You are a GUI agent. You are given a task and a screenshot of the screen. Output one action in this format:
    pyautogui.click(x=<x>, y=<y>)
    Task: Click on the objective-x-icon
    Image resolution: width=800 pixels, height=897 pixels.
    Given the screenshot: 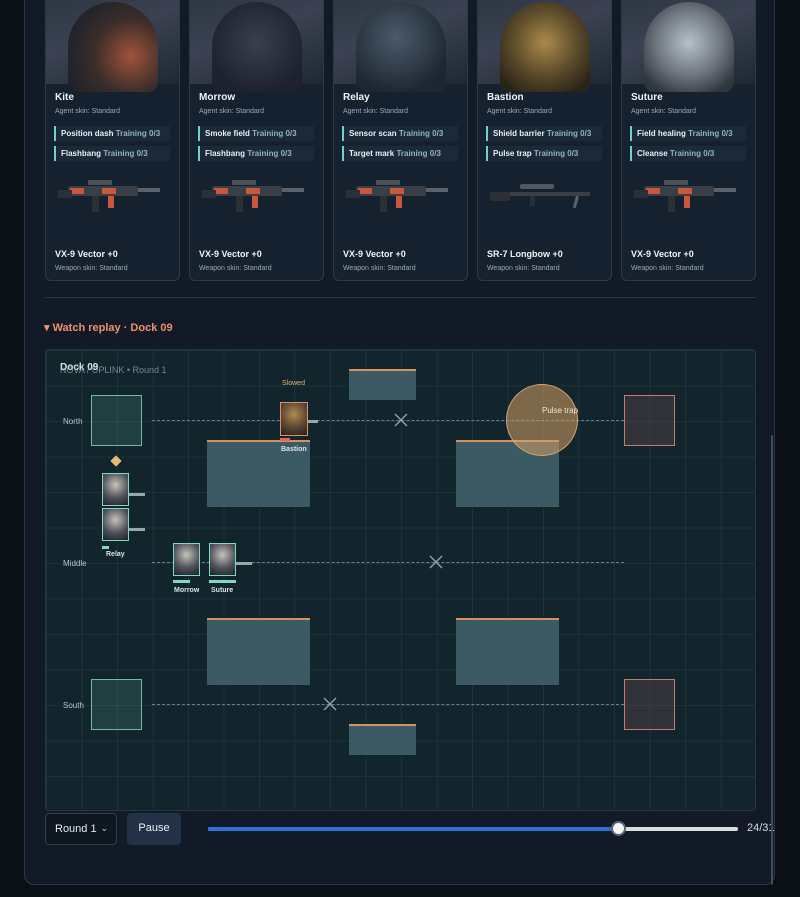 What is the action you would take?
    pyautogui.click(x=436, y=562)
    